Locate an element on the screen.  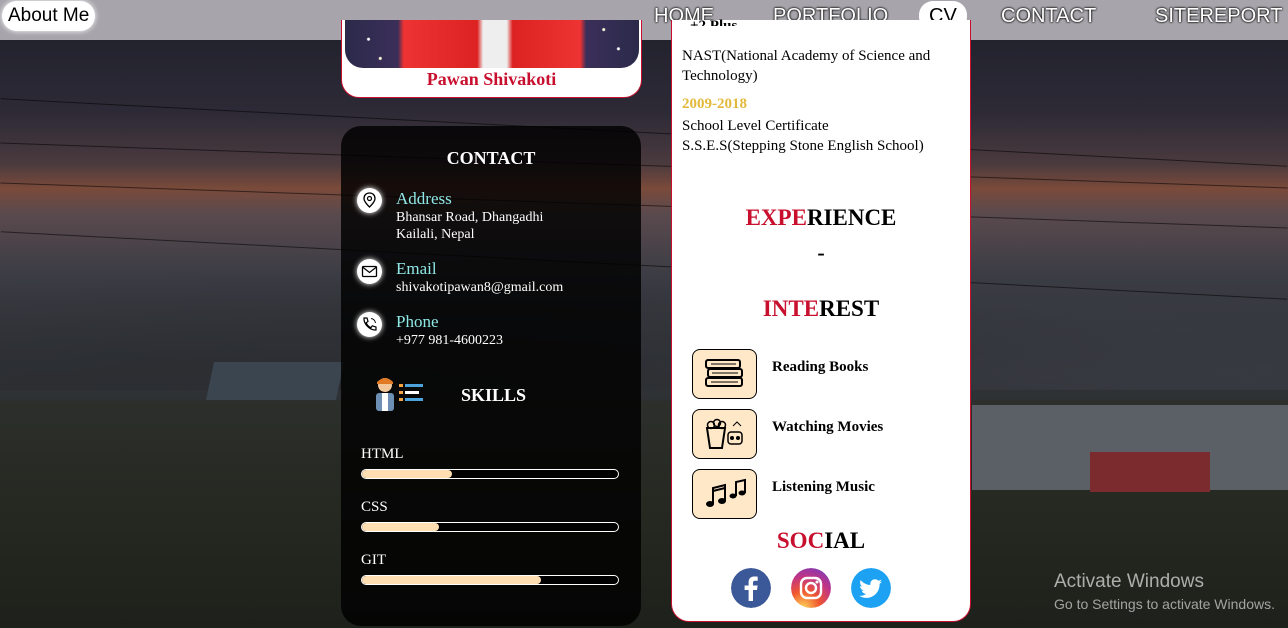
twitter-icon is located at coordinates (871, 588).